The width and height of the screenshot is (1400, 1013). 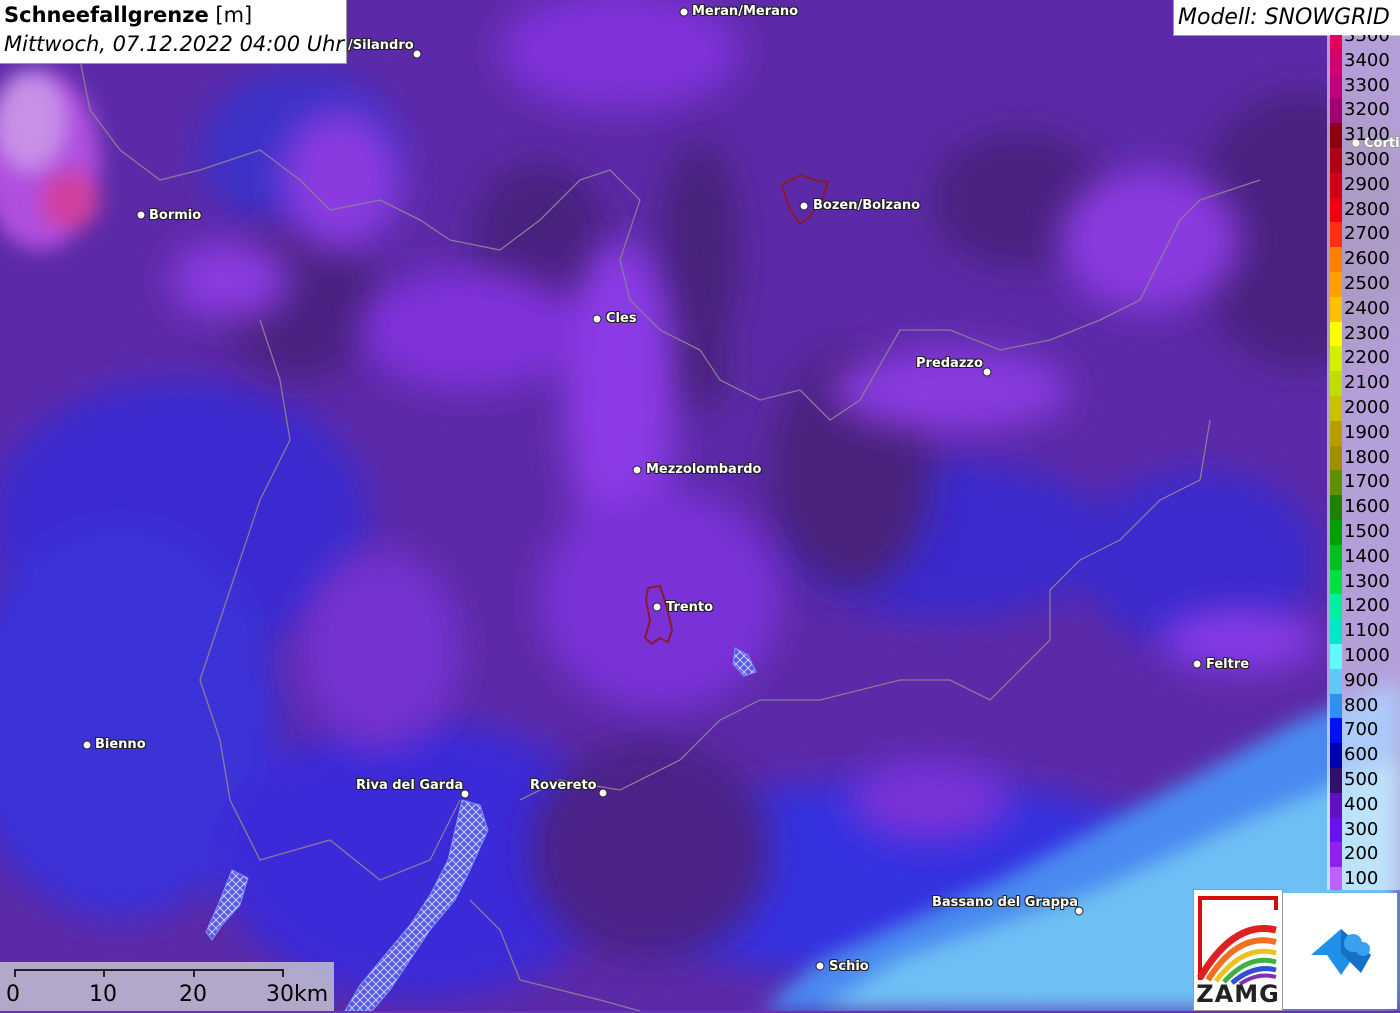 I want to click on legend-row: 1100, so click(x=1363, y=631).